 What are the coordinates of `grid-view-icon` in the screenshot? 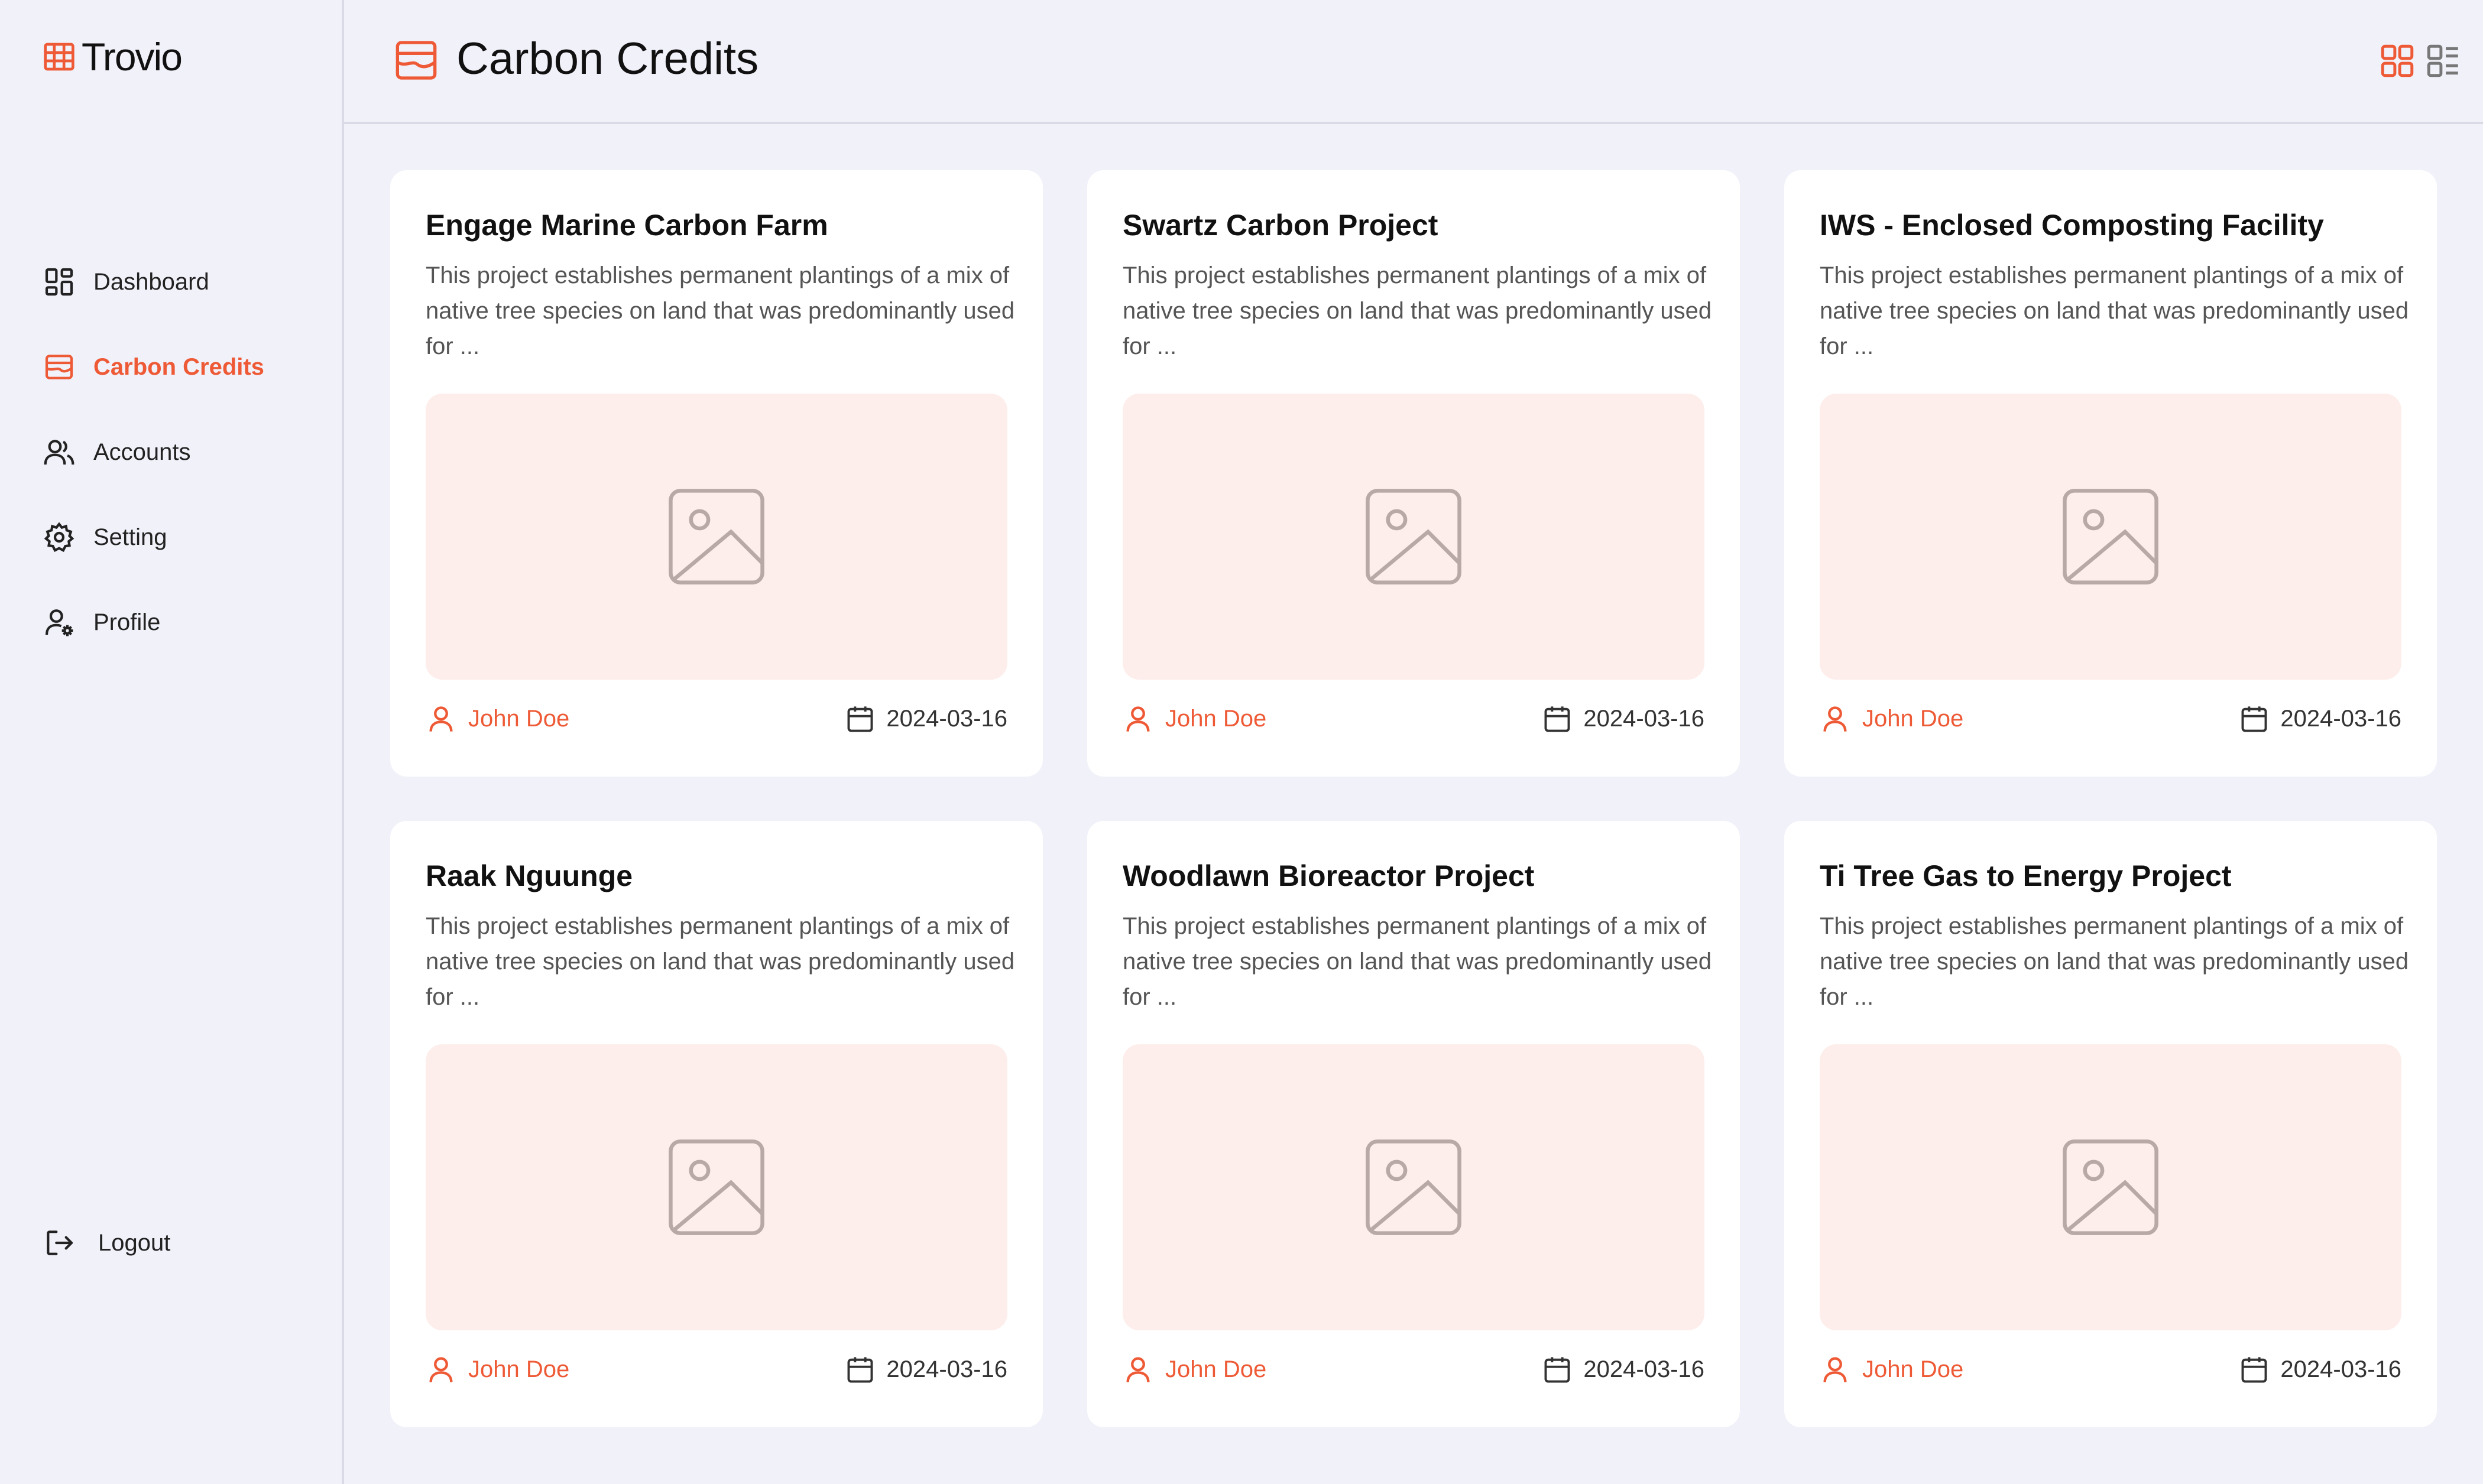 It's located at (2397, 60).